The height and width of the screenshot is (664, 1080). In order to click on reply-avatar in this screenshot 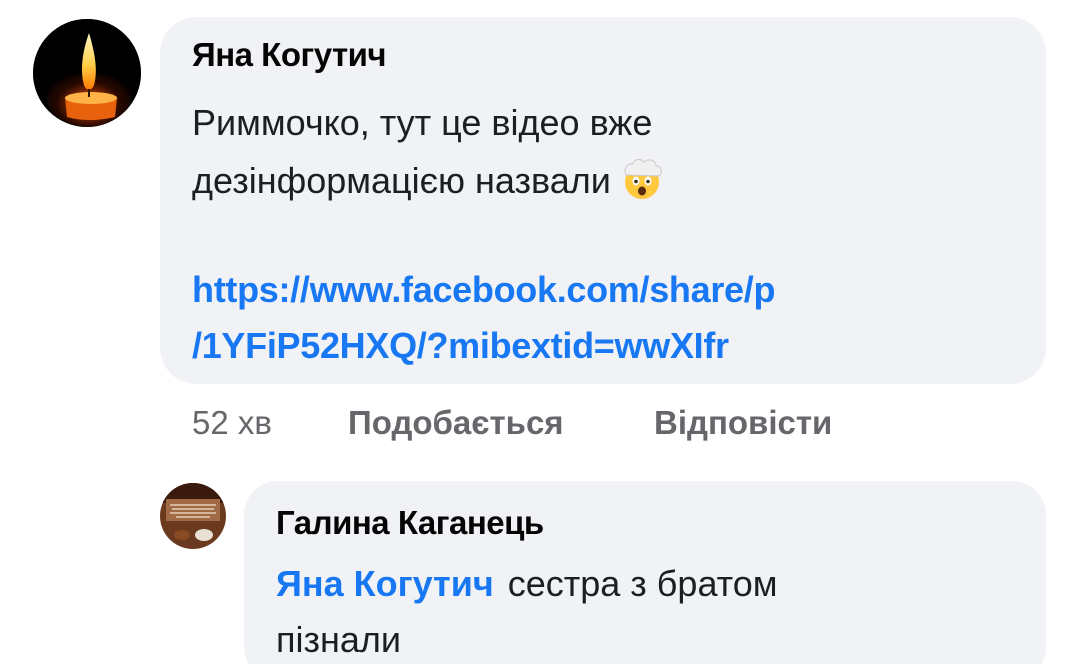, I will do `click(193, 516)`.